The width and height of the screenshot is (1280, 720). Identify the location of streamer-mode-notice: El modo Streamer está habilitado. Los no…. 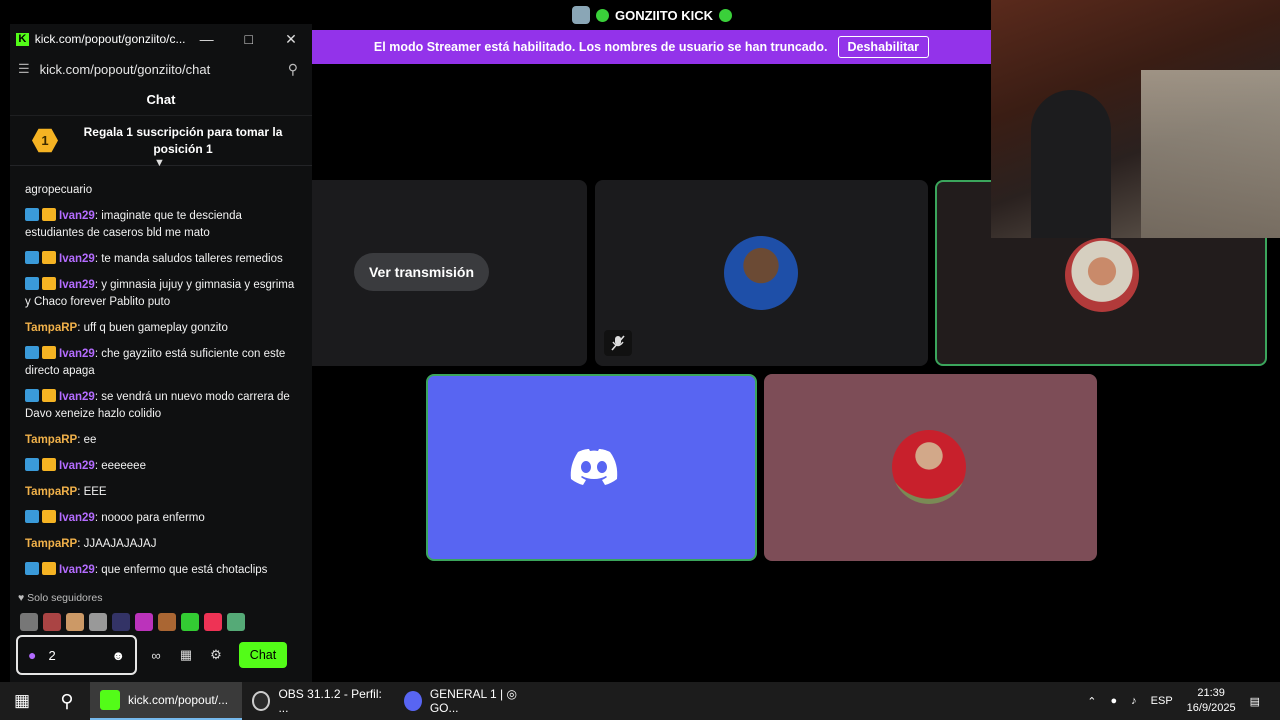
(600, 47).